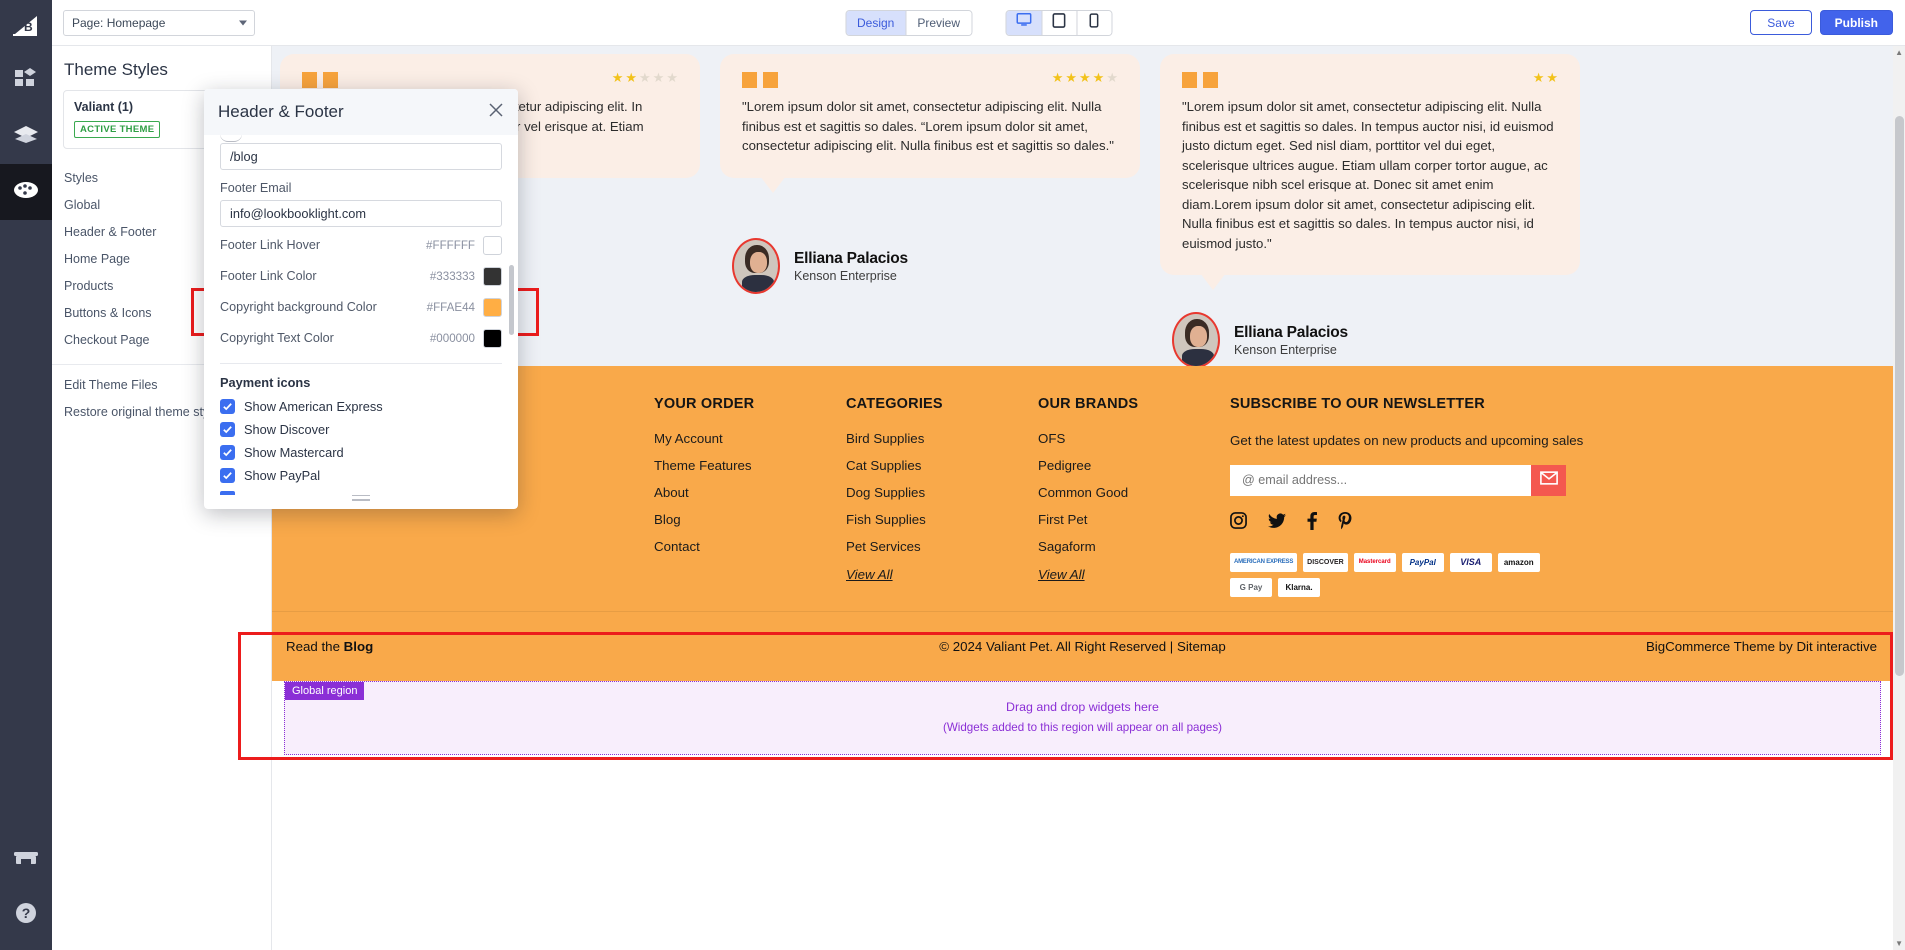 The height and width of the screenshot is (950, 1905). Describe the element at coordinates (361, 156) in the screenshot. I see `blog-url-input` at that location.